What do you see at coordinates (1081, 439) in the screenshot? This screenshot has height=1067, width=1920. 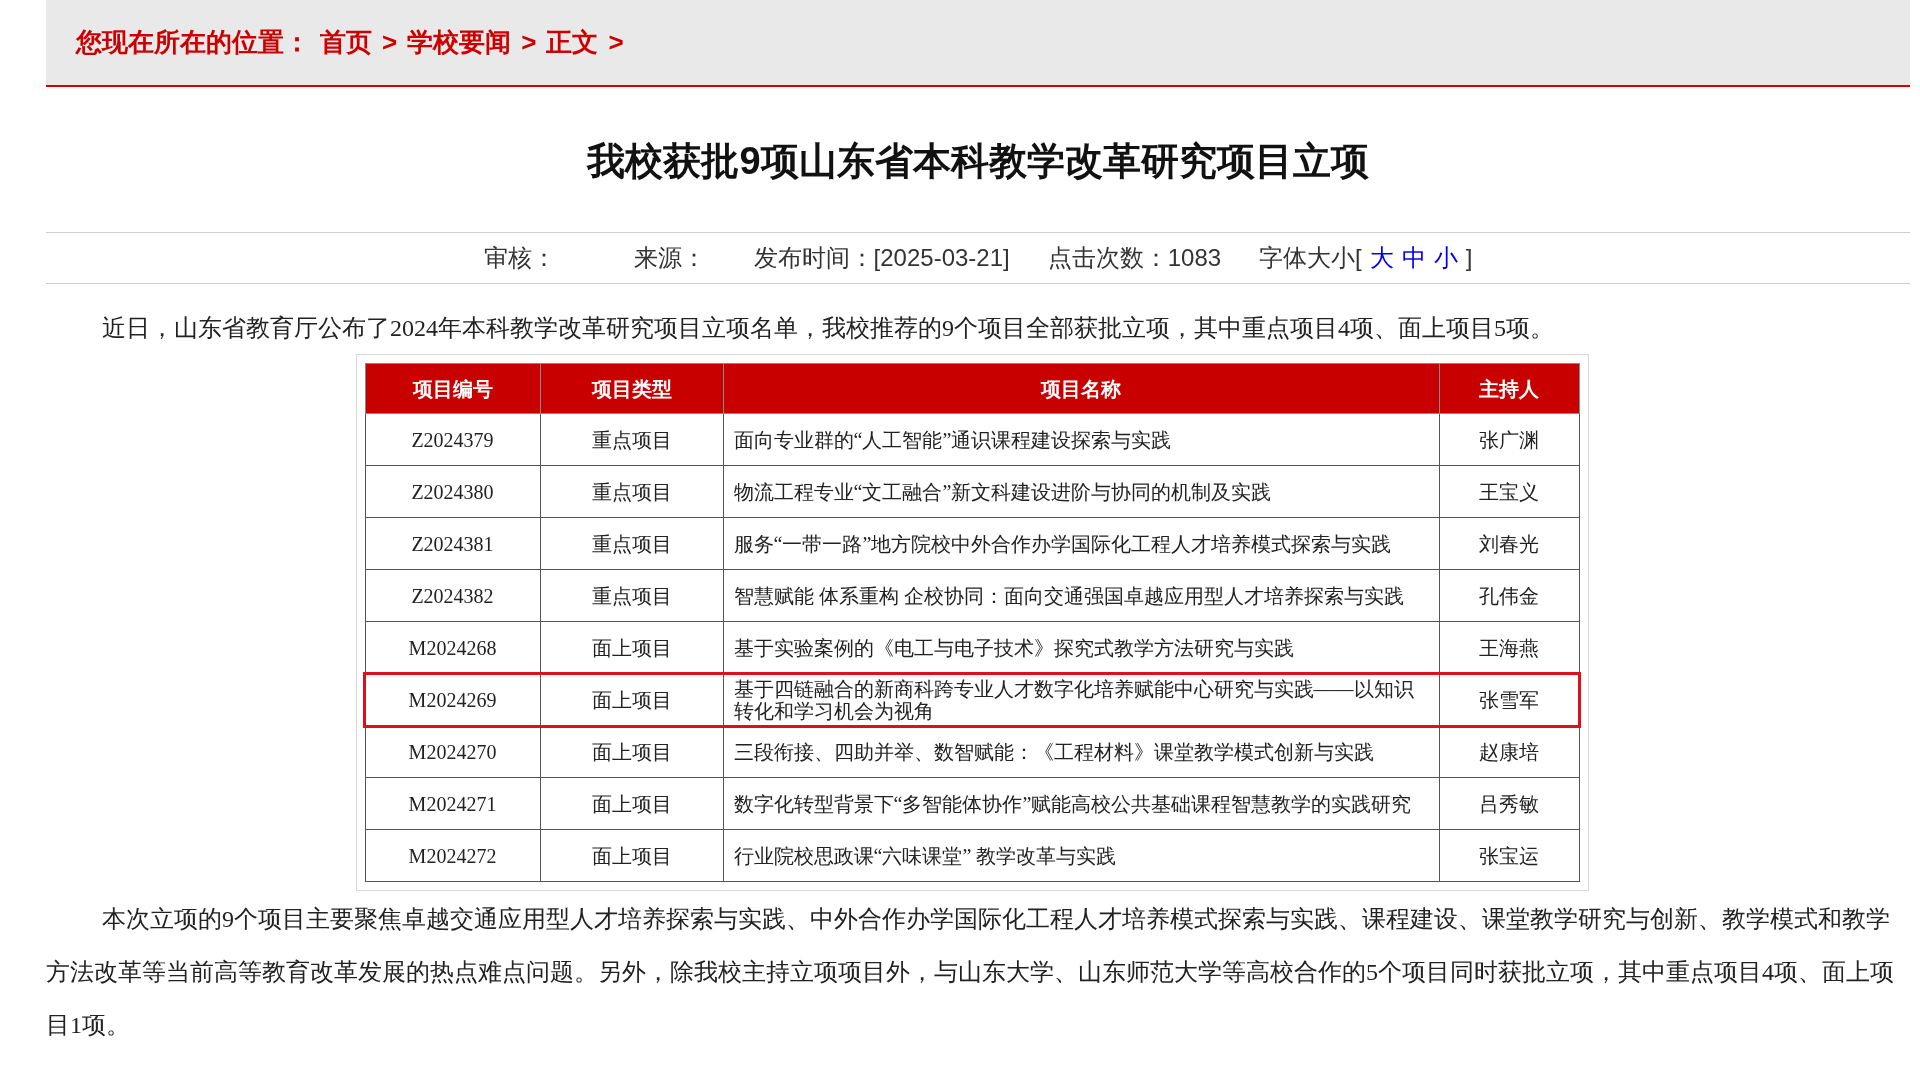 I see `table-cell: 面向专业群的“人工智能”通识课程建设探索与实践` at bounding box center [1081, 439].